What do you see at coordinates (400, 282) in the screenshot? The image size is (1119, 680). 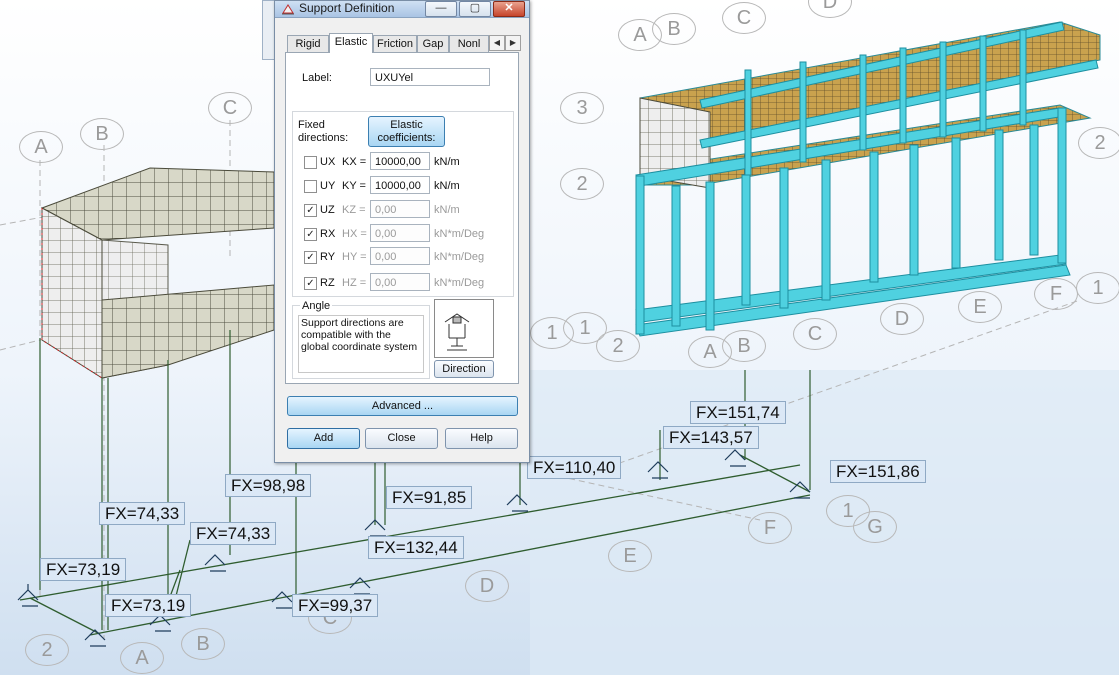 I see `hz-input: 0,00` at bounding box center [400, 282].